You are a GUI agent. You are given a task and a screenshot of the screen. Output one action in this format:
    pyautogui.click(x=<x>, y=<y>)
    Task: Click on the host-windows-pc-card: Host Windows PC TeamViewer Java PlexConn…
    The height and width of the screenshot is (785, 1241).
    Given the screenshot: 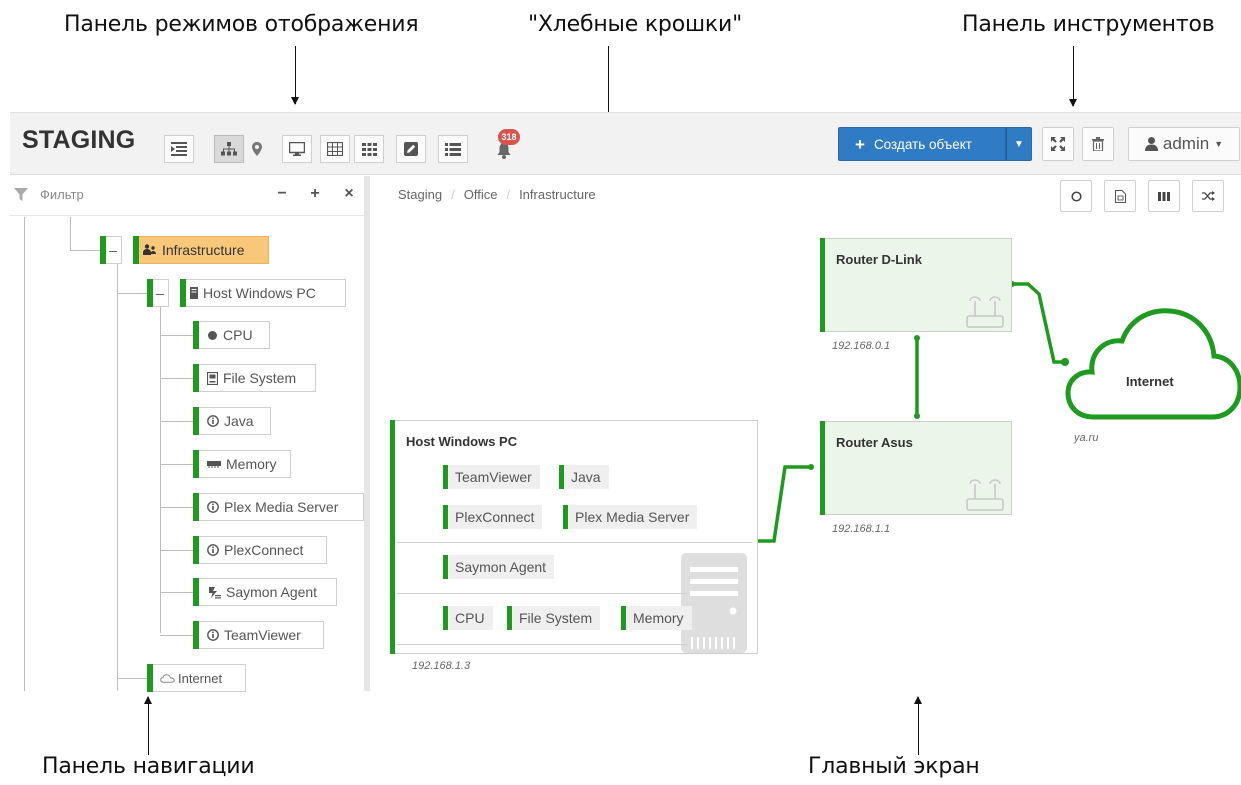 What is the action you would take?
    pyautogui.click(x=574, y=537)
    